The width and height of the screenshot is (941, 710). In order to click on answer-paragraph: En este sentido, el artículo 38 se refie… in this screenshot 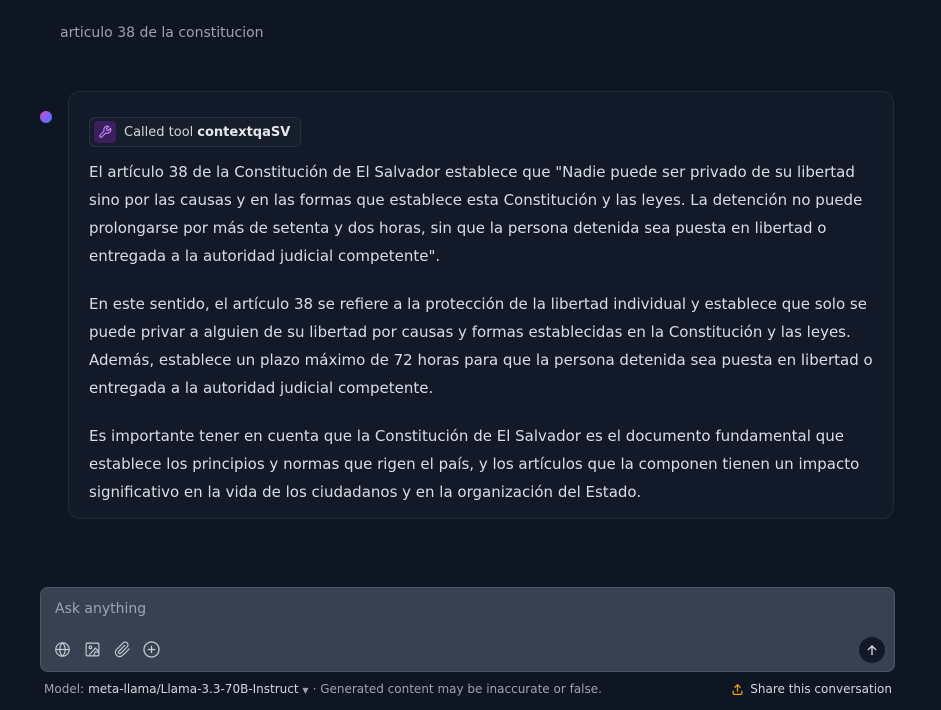, I will do `click(481, 346)`.